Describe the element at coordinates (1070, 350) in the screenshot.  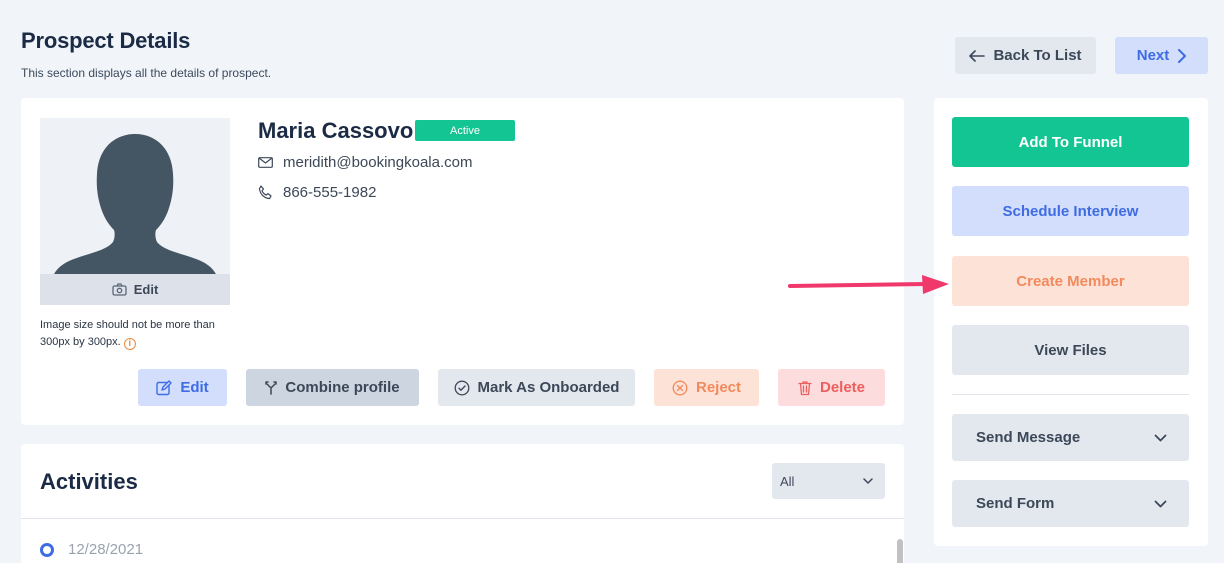
I see `view-files-button: View Files` at that location.